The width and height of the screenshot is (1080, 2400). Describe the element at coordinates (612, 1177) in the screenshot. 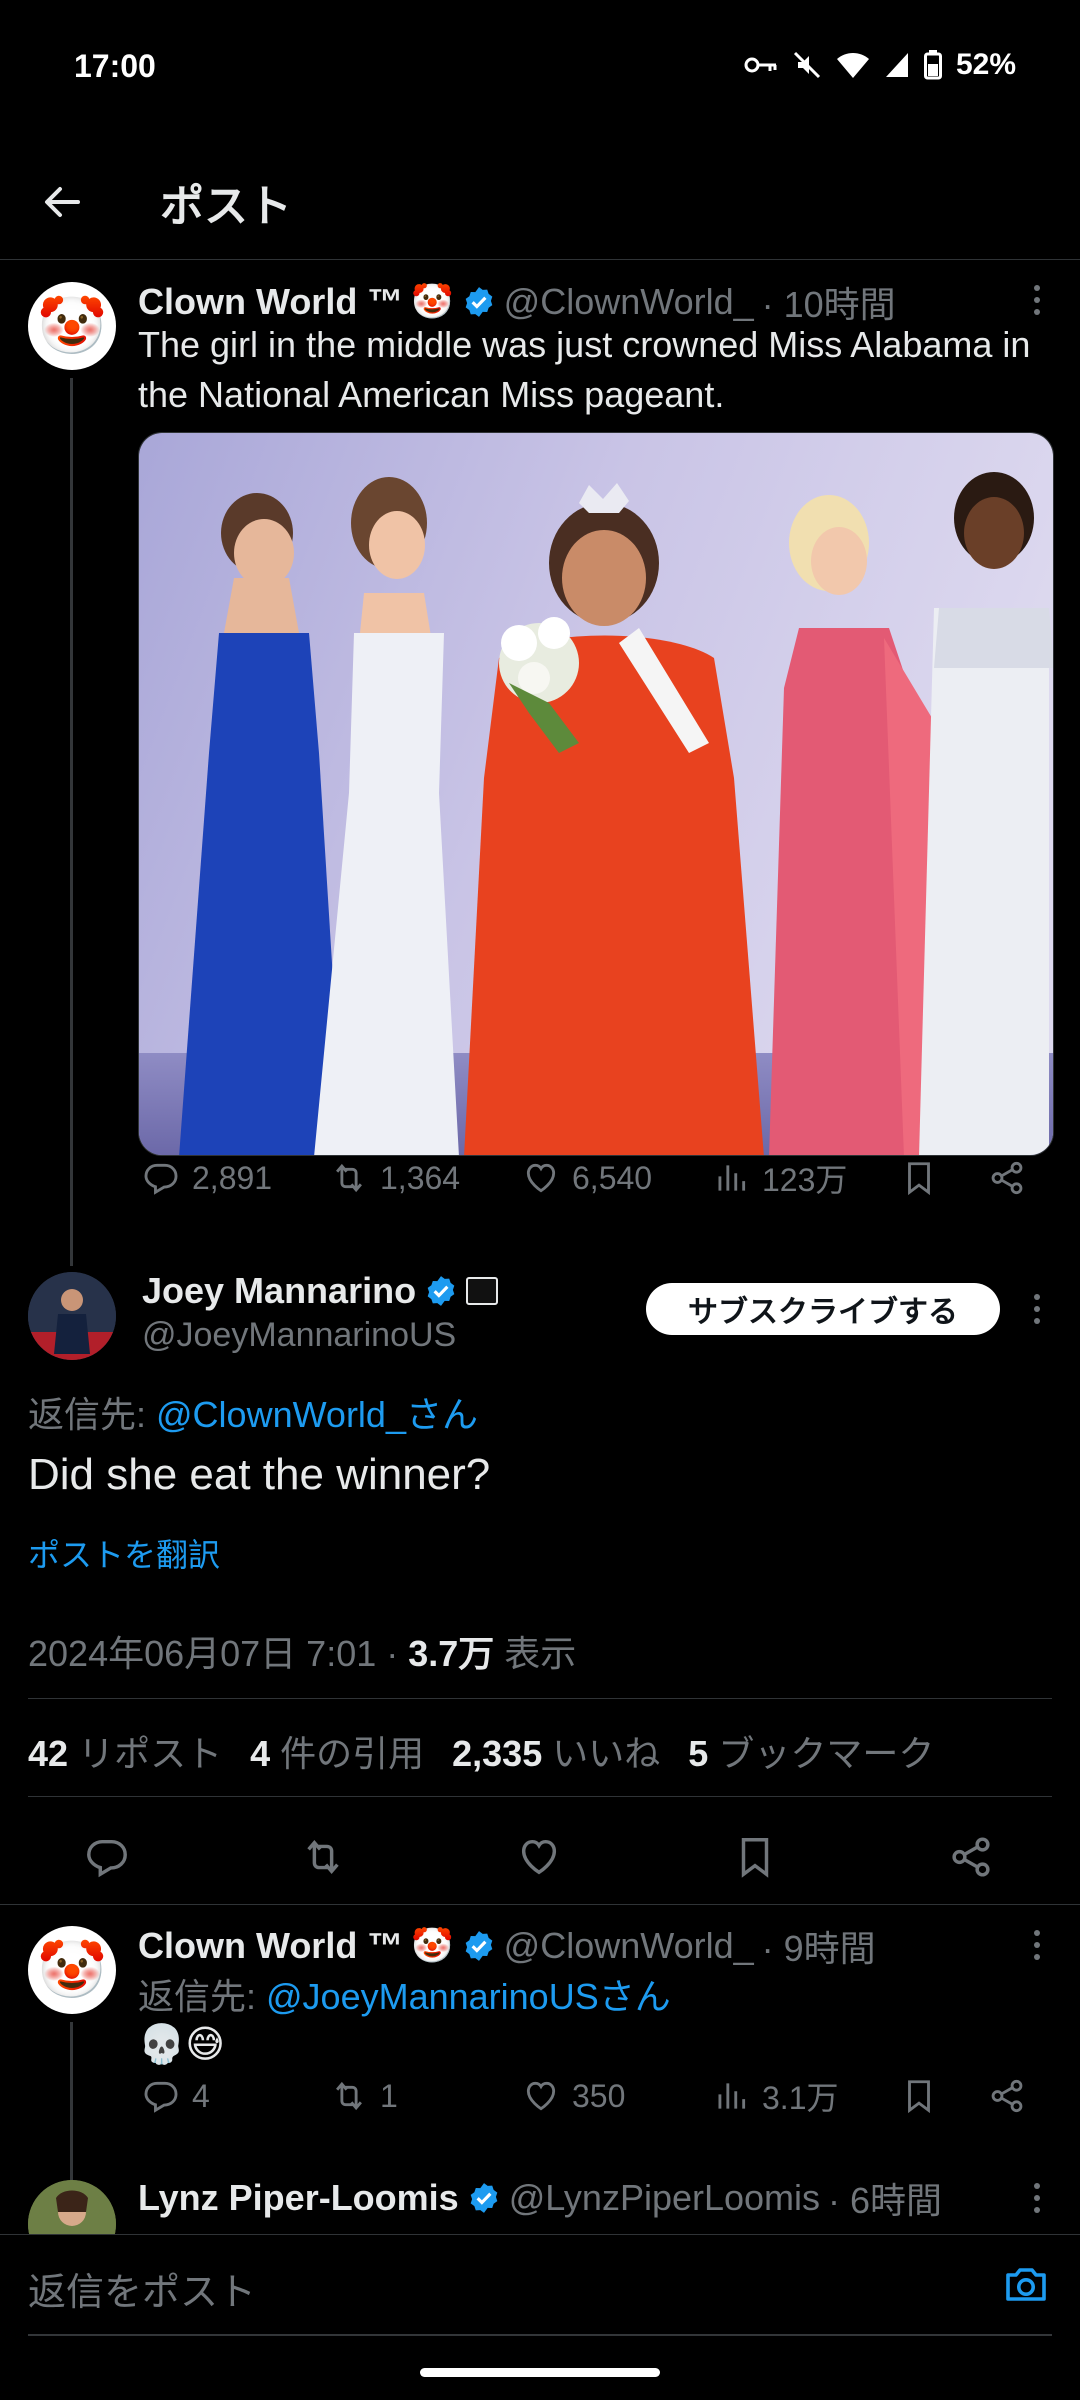

I see `like-count: 6,540` at that location.